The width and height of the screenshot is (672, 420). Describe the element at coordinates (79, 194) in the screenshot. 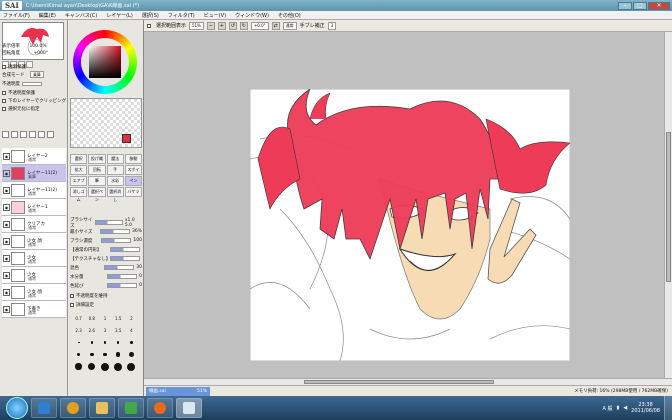

I see `tool-button: 消しゴム` at that location.